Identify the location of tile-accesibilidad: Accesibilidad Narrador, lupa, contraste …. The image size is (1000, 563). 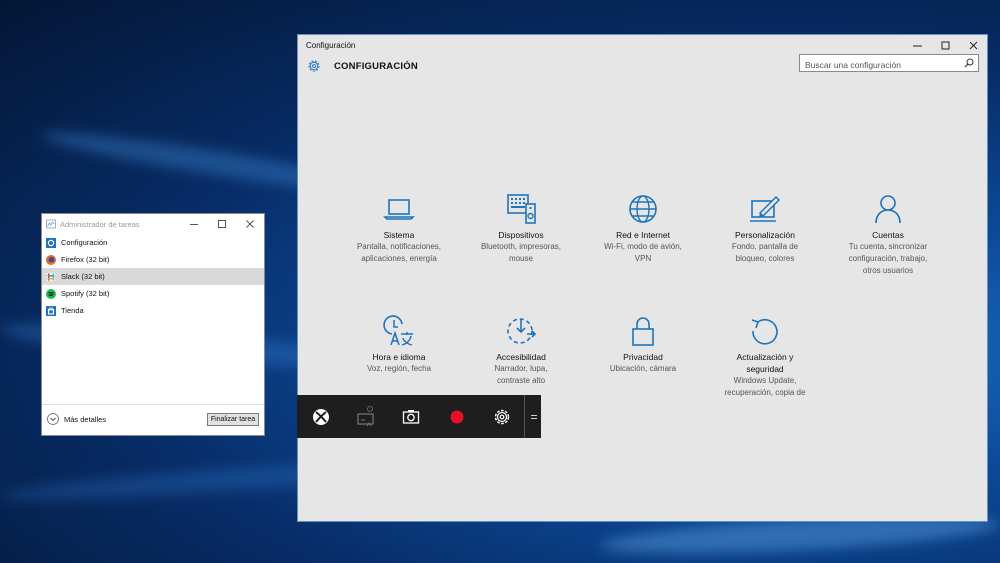
(521, 350).